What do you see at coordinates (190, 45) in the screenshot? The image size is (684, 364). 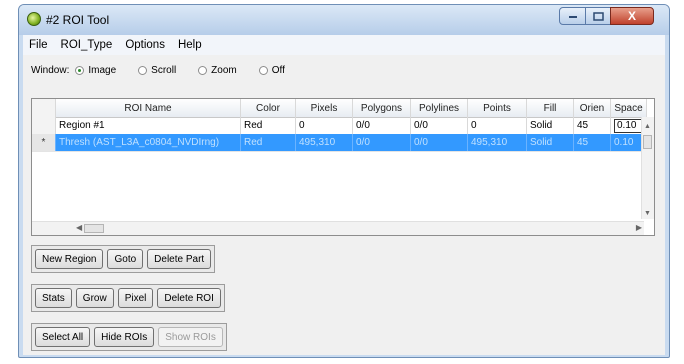 I see `menu-help: Help` at bounding box center [190, 45].